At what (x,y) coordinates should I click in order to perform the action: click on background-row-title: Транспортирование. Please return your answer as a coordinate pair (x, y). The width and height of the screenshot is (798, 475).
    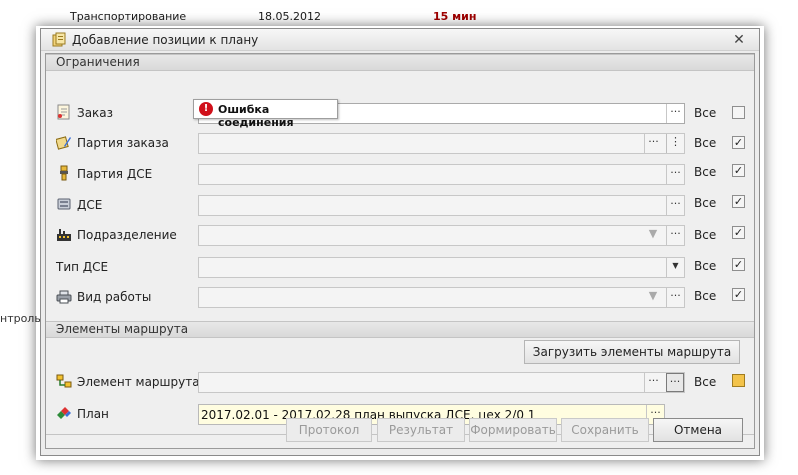
    Looking at the image, I should click on (128, 16).